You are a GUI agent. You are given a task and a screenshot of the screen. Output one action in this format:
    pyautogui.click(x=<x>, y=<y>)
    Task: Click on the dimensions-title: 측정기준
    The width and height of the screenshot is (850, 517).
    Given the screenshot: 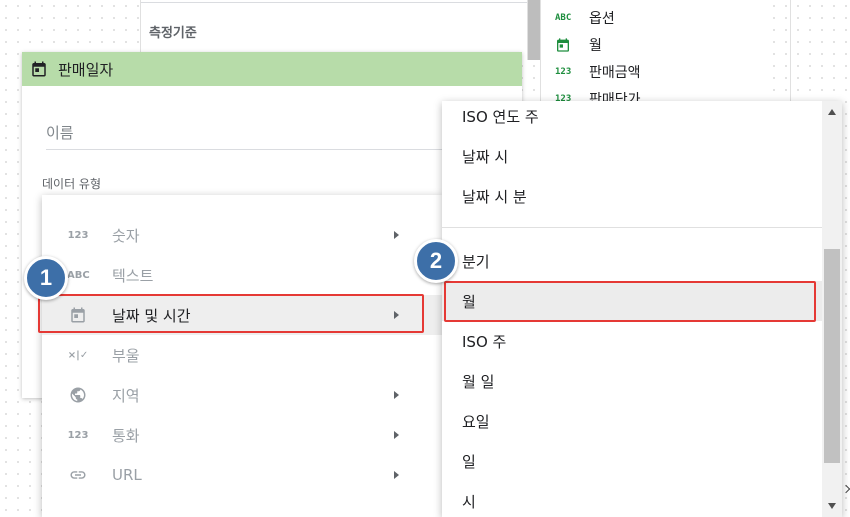 What is the action you would take?
    pyautogui.click(x=173, y=33)
    